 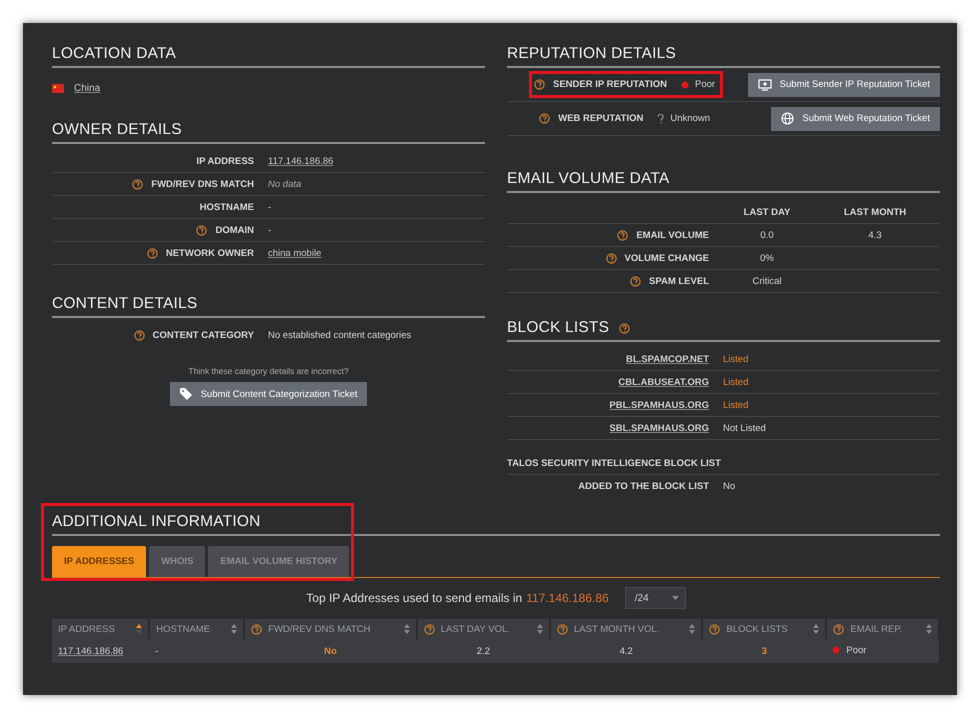 I want to click on column-header: HOSTNAME, so click(x=196, y=629).